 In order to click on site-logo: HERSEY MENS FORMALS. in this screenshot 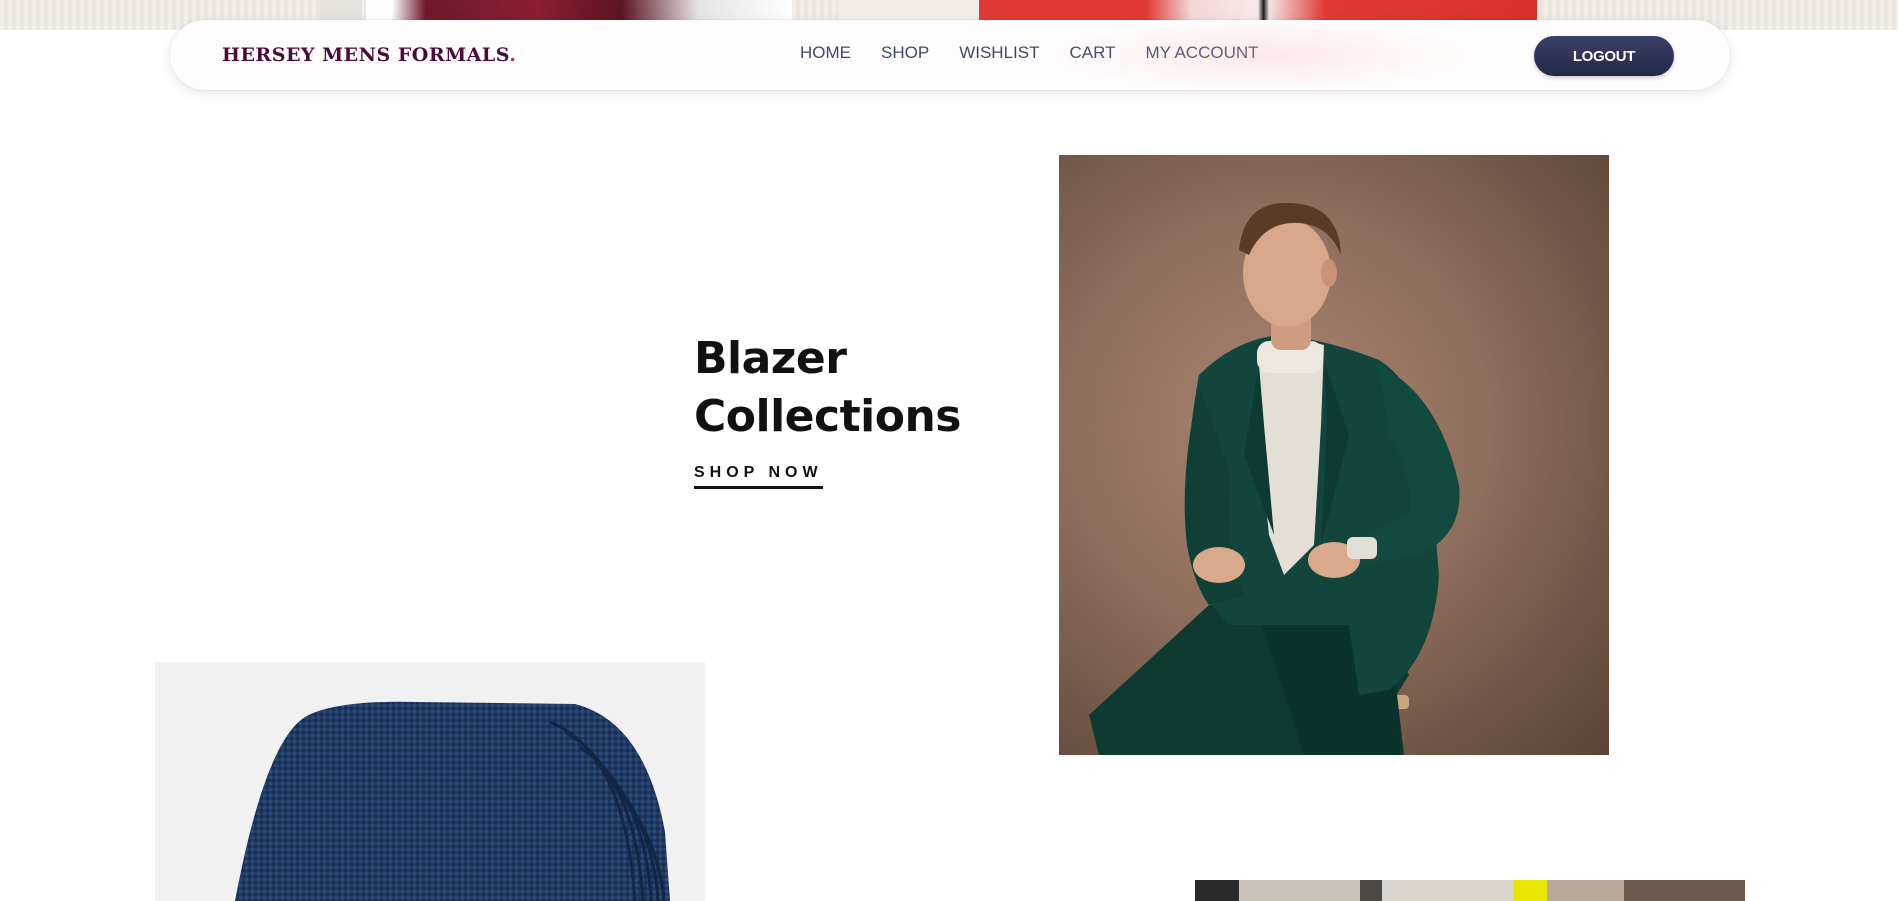, I will do `click(369, 55)`.